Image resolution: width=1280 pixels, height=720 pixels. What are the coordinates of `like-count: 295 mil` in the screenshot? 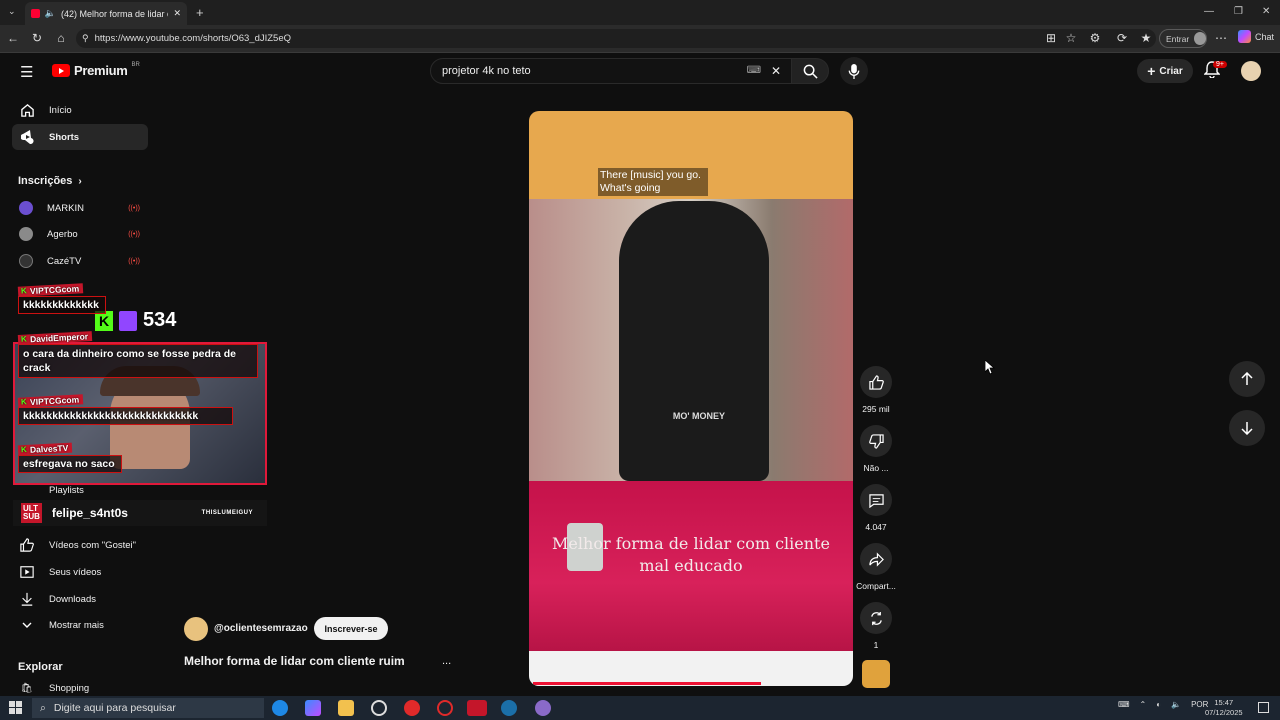 It's located at (876, 409).